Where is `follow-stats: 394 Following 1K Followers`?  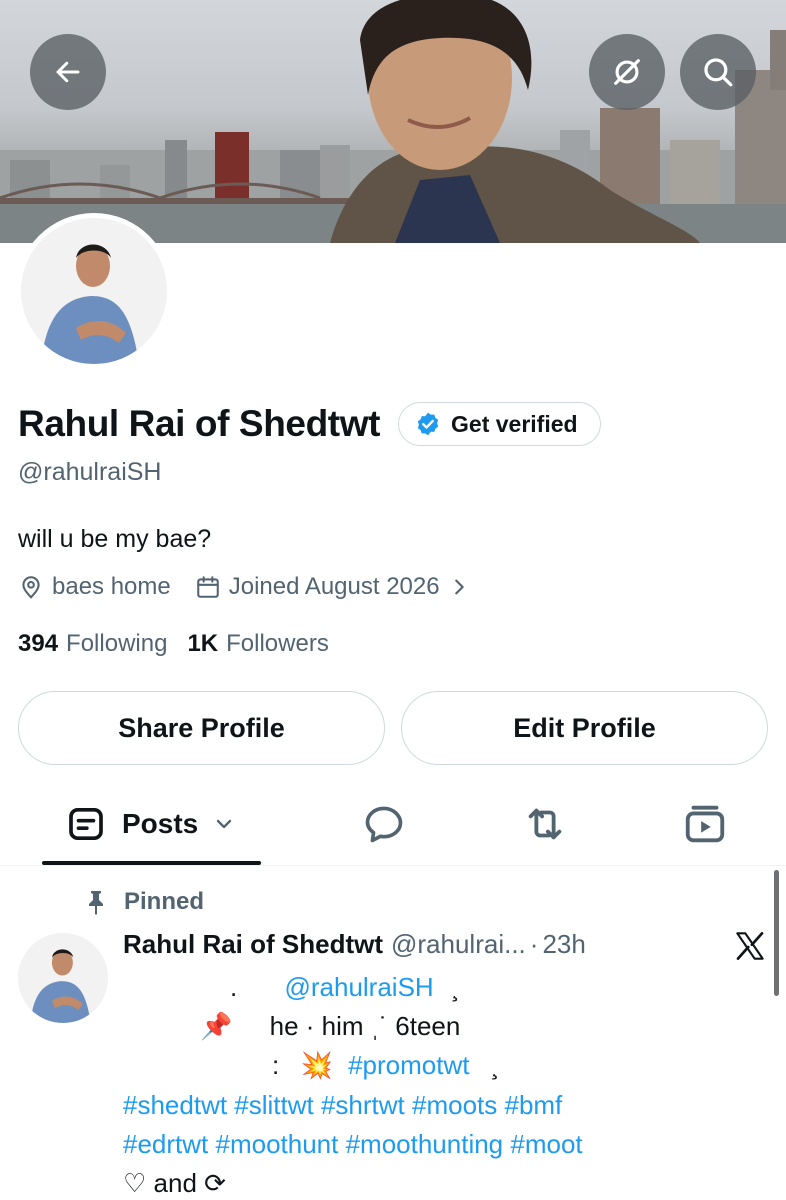
follow-stats: 394 Following 1K Followers is located at coordinates (173, 644).